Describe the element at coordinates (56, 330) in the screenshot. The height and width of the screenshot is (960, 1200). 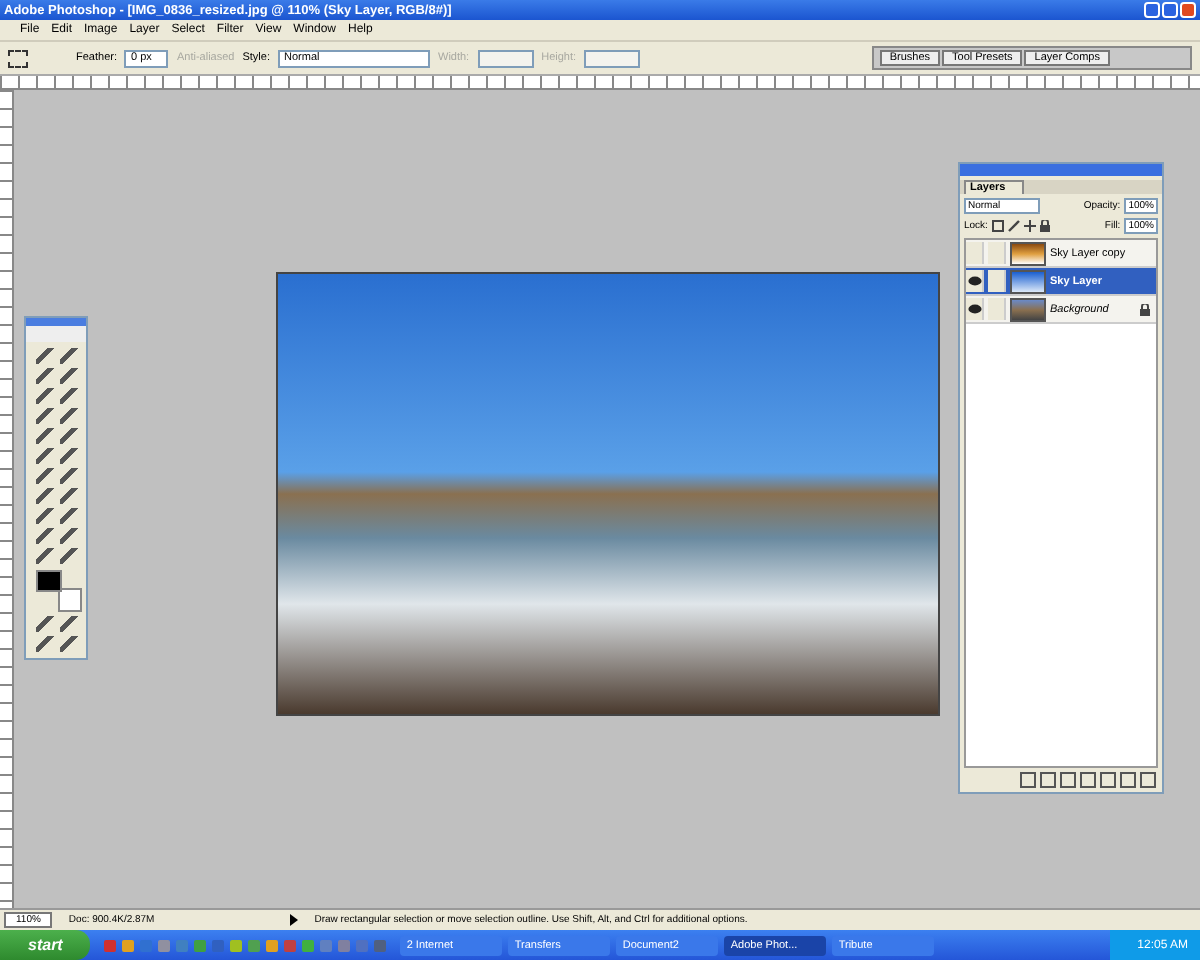
I see `toolbox-header` at that location.